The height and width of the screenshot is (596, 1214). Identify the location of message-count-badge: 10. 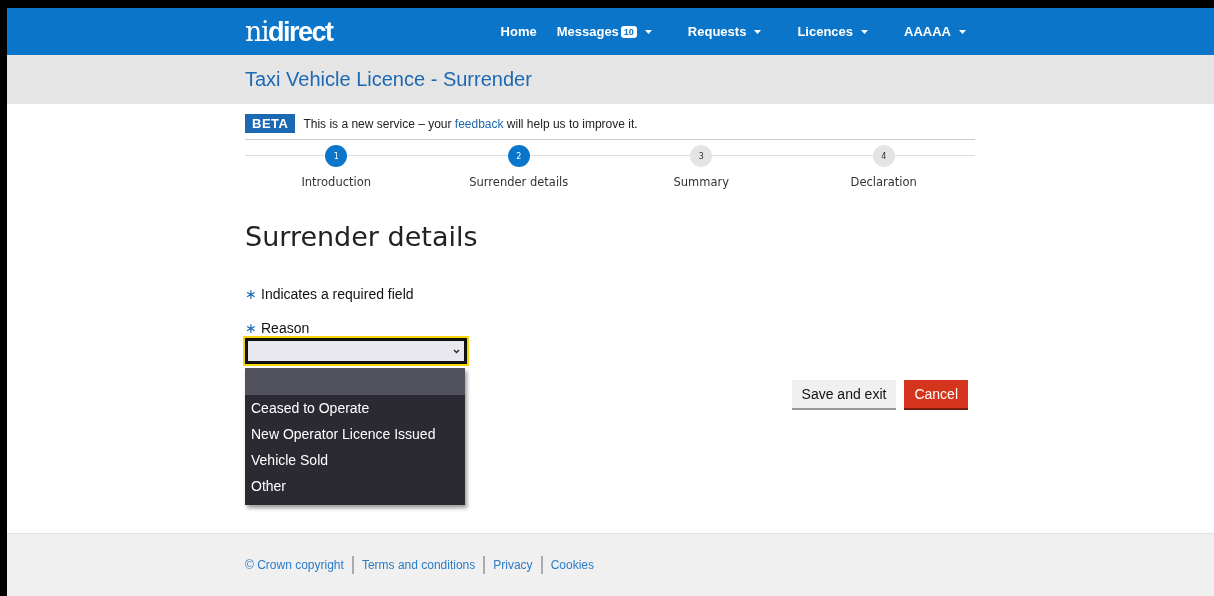
(628, 31).